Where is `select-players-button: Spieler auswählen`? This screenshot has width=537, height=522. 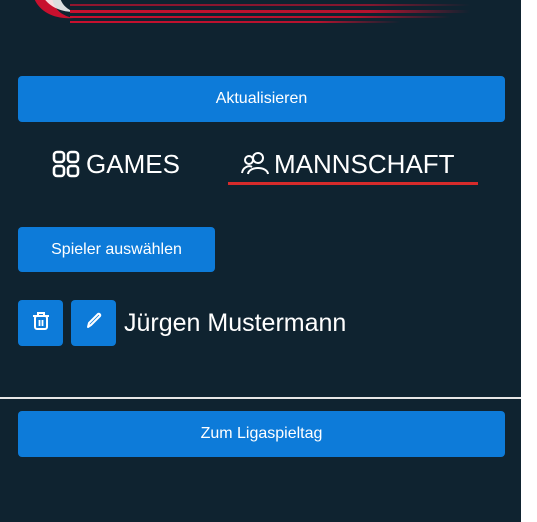 select-players-button: Spieler auswählen is located at coordinates (116, 249).